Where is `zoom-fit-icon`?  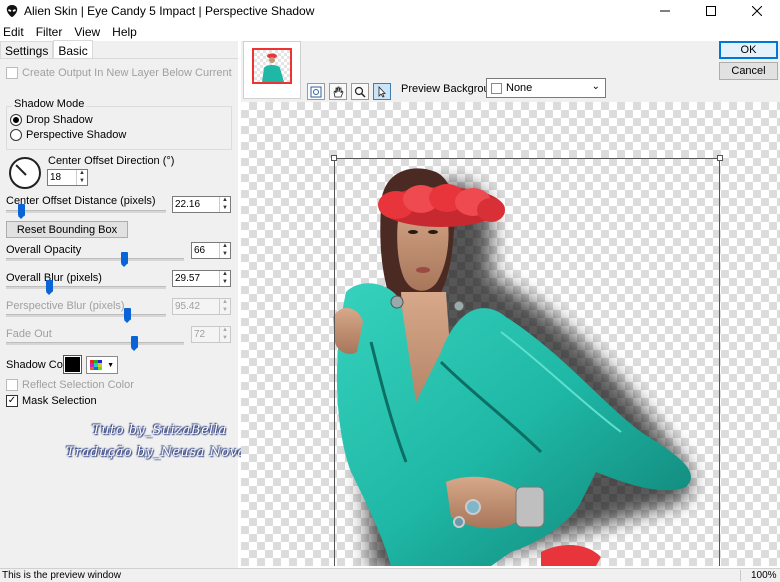 zoom-fit-icon is located at coordinates (316, 91).